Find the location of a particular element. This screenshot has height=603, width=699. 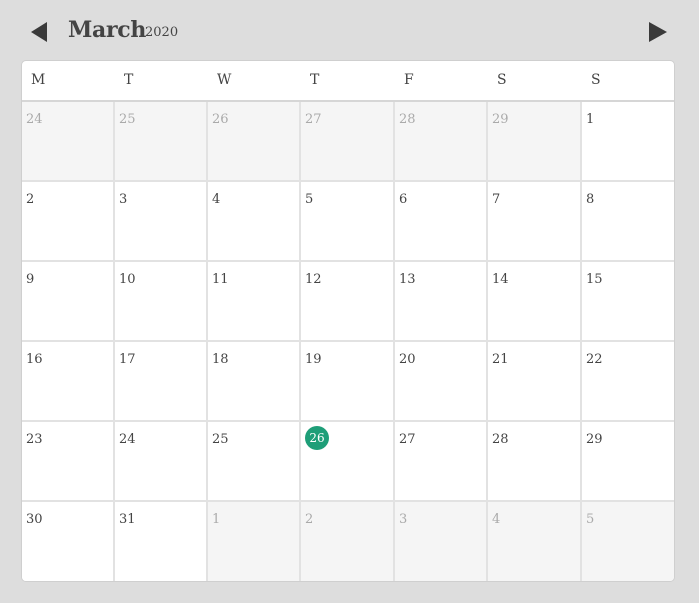

day-number: 18 is located at coordinates (220, 359).